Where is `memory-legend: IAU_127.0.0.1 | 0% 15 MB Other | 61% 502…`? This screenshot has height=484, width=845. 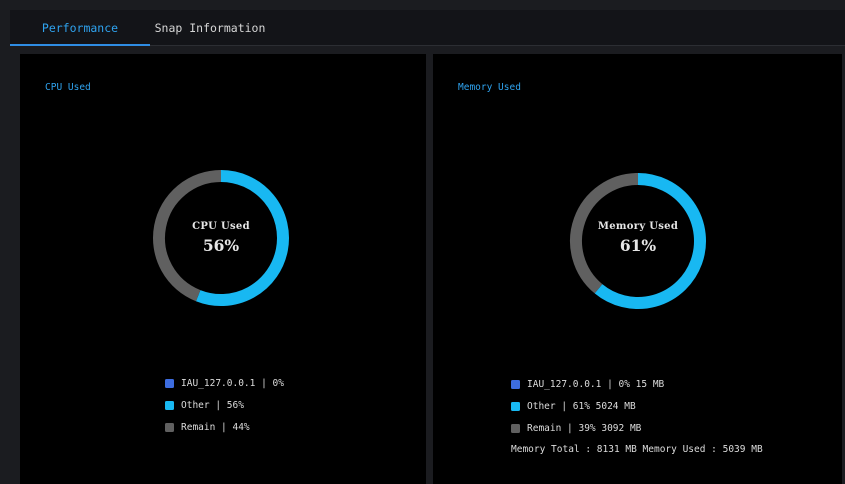 memory-legend: IAU_127.0.0.1 | 0% 15 MB Other | 61% 502… is located at coordinates (637, 416).